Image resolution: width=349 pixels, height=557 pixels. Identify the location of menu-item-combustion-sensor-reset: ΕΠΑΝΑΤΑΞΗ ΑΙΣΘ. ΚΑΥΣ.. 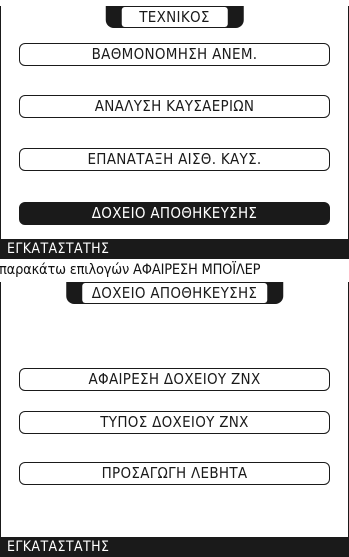
(174, 159).